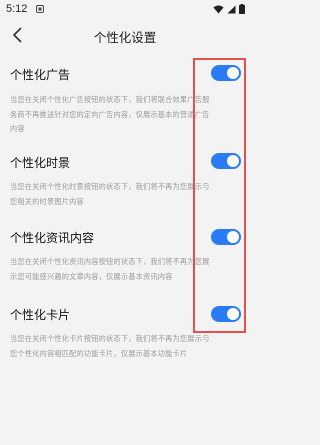 This screenshot has width=320, height=445. Describe the element at coordinates (17, 9) in the screenshot. I see `status-time: 5:12` at that location.